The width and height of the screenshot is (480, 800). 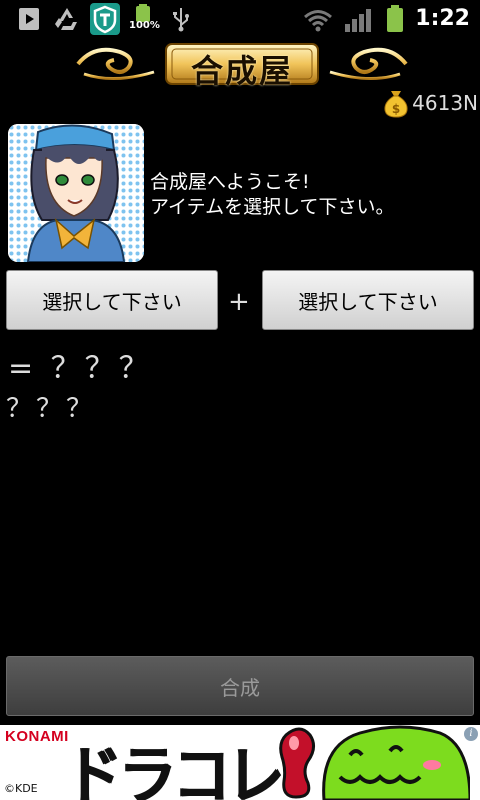 I want to click on money-bag-icon: $, so click(x=396, y=104).